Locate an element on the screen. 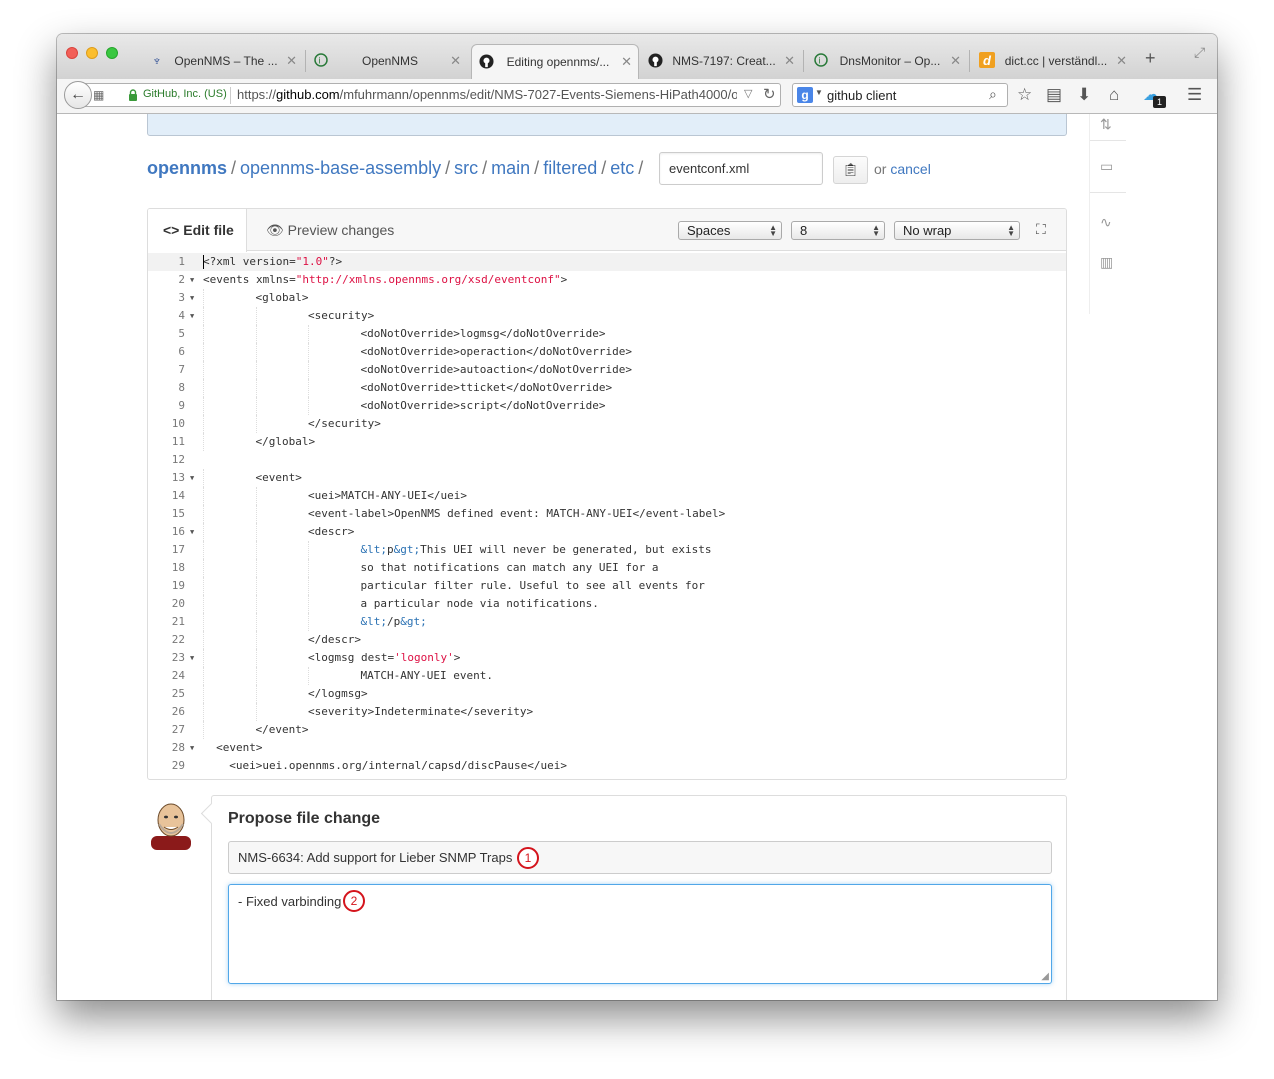 The height and width of the screenshot is (1079, 1274). search-bar: g ▼ github client ⌕ is located at coordinates (900, 95).